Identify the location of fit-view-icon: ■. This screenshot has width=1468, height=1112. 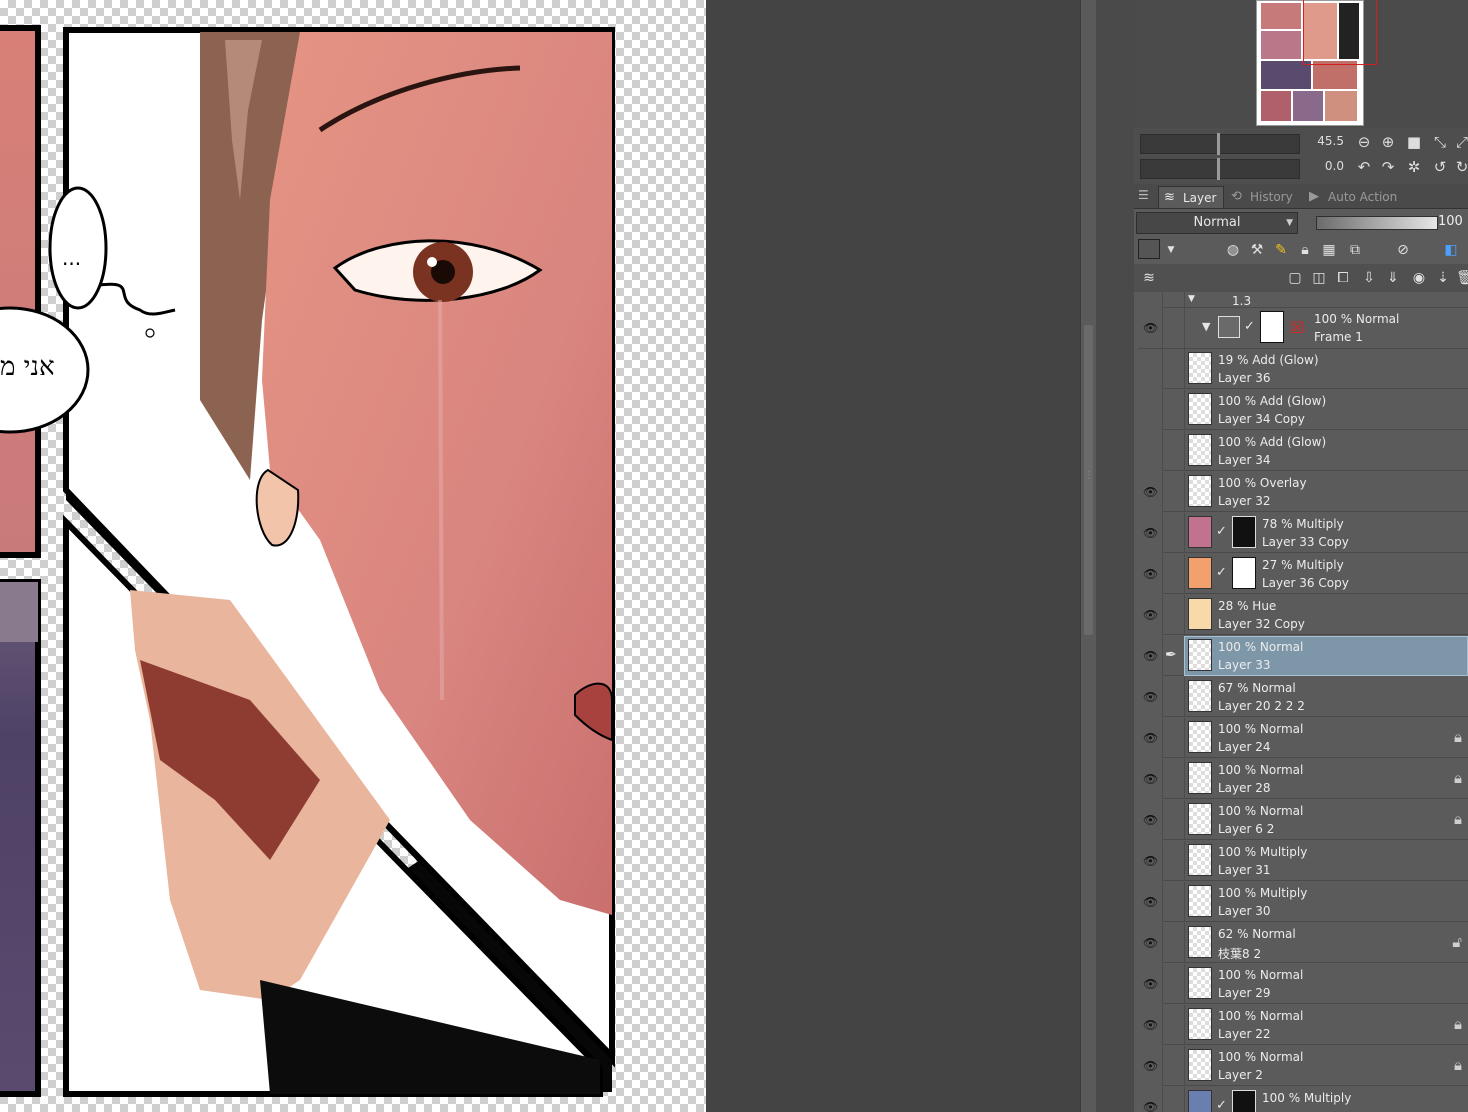
(1414, 142).